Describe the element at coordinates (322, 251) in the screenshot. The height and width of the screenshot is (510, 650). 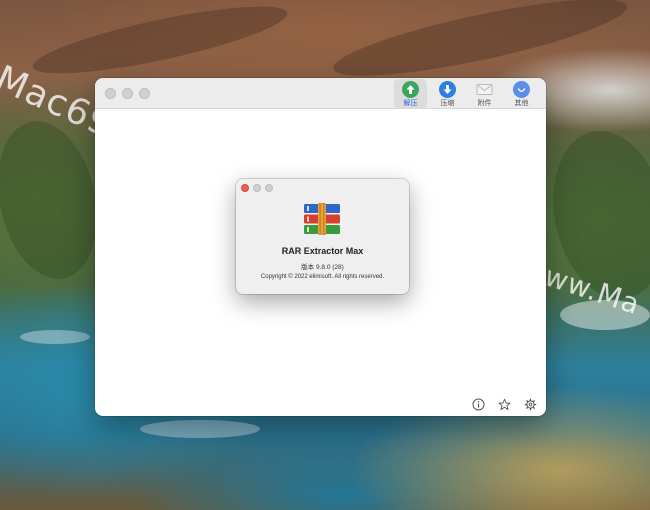
I see `app-name: RAR Extractor Max` at that location.